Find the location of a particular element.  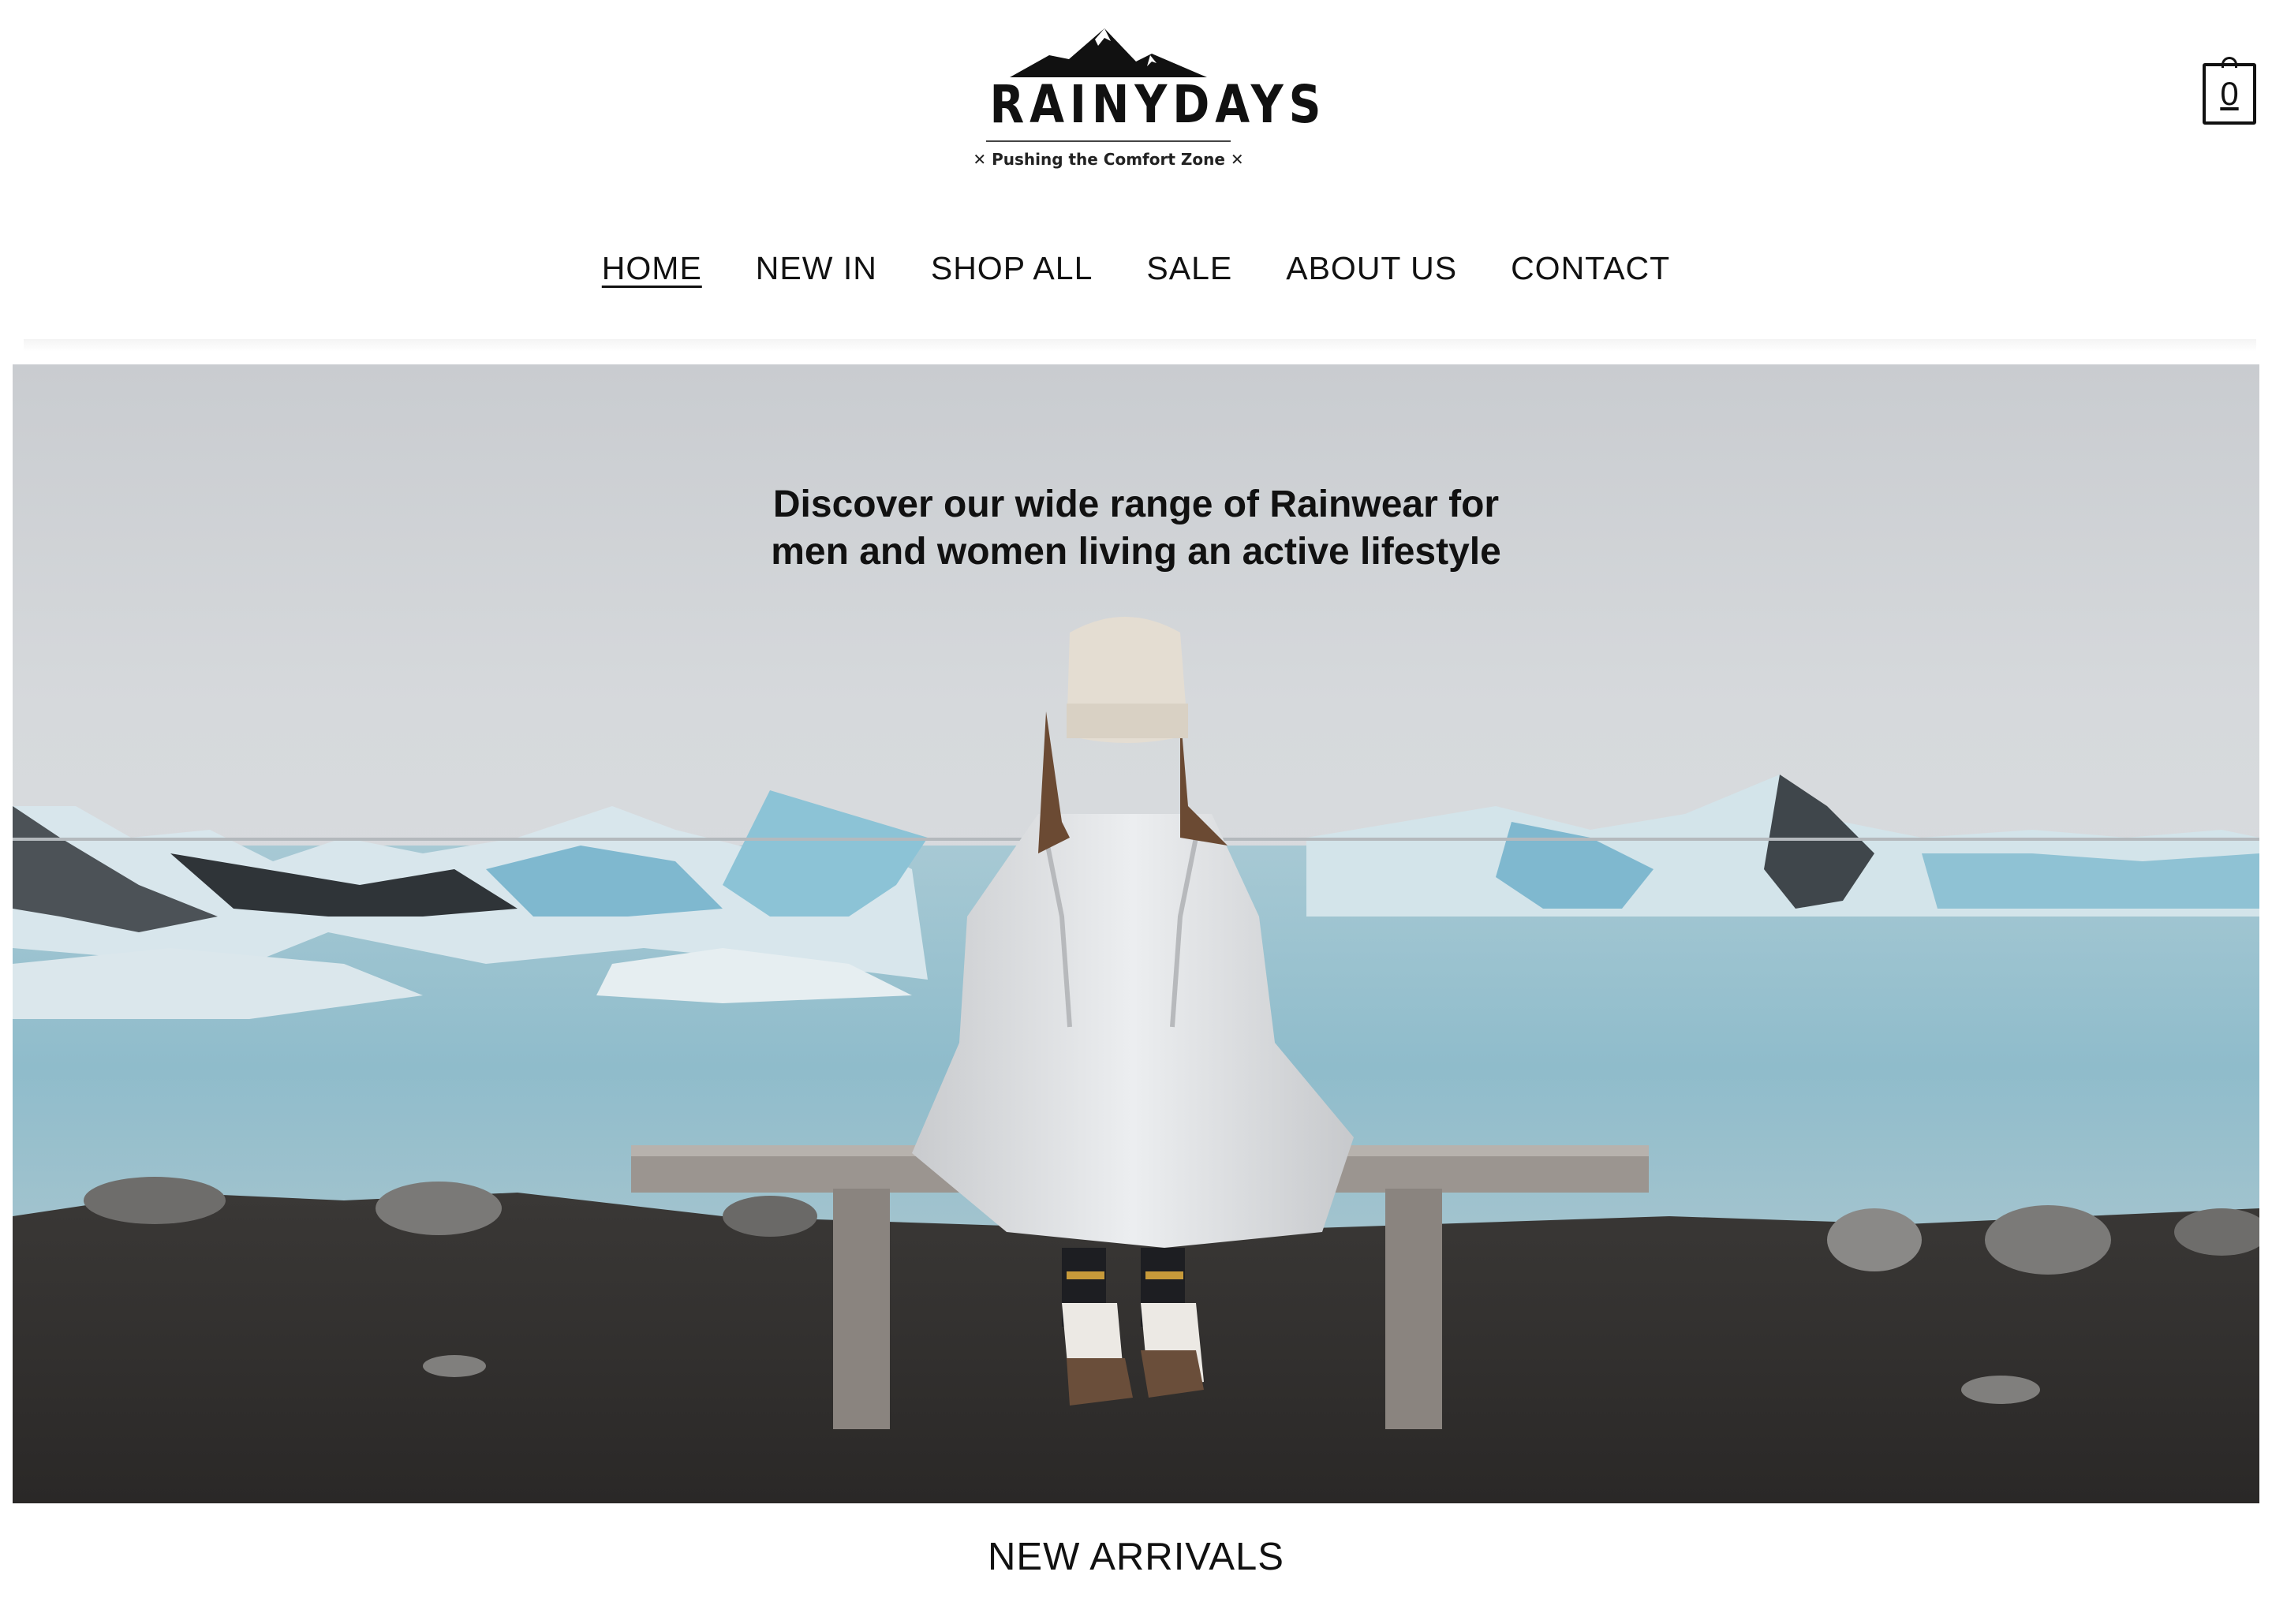

new-arrivals-title: NEW ARRIVALS is located at coordinates (1136, 1557).